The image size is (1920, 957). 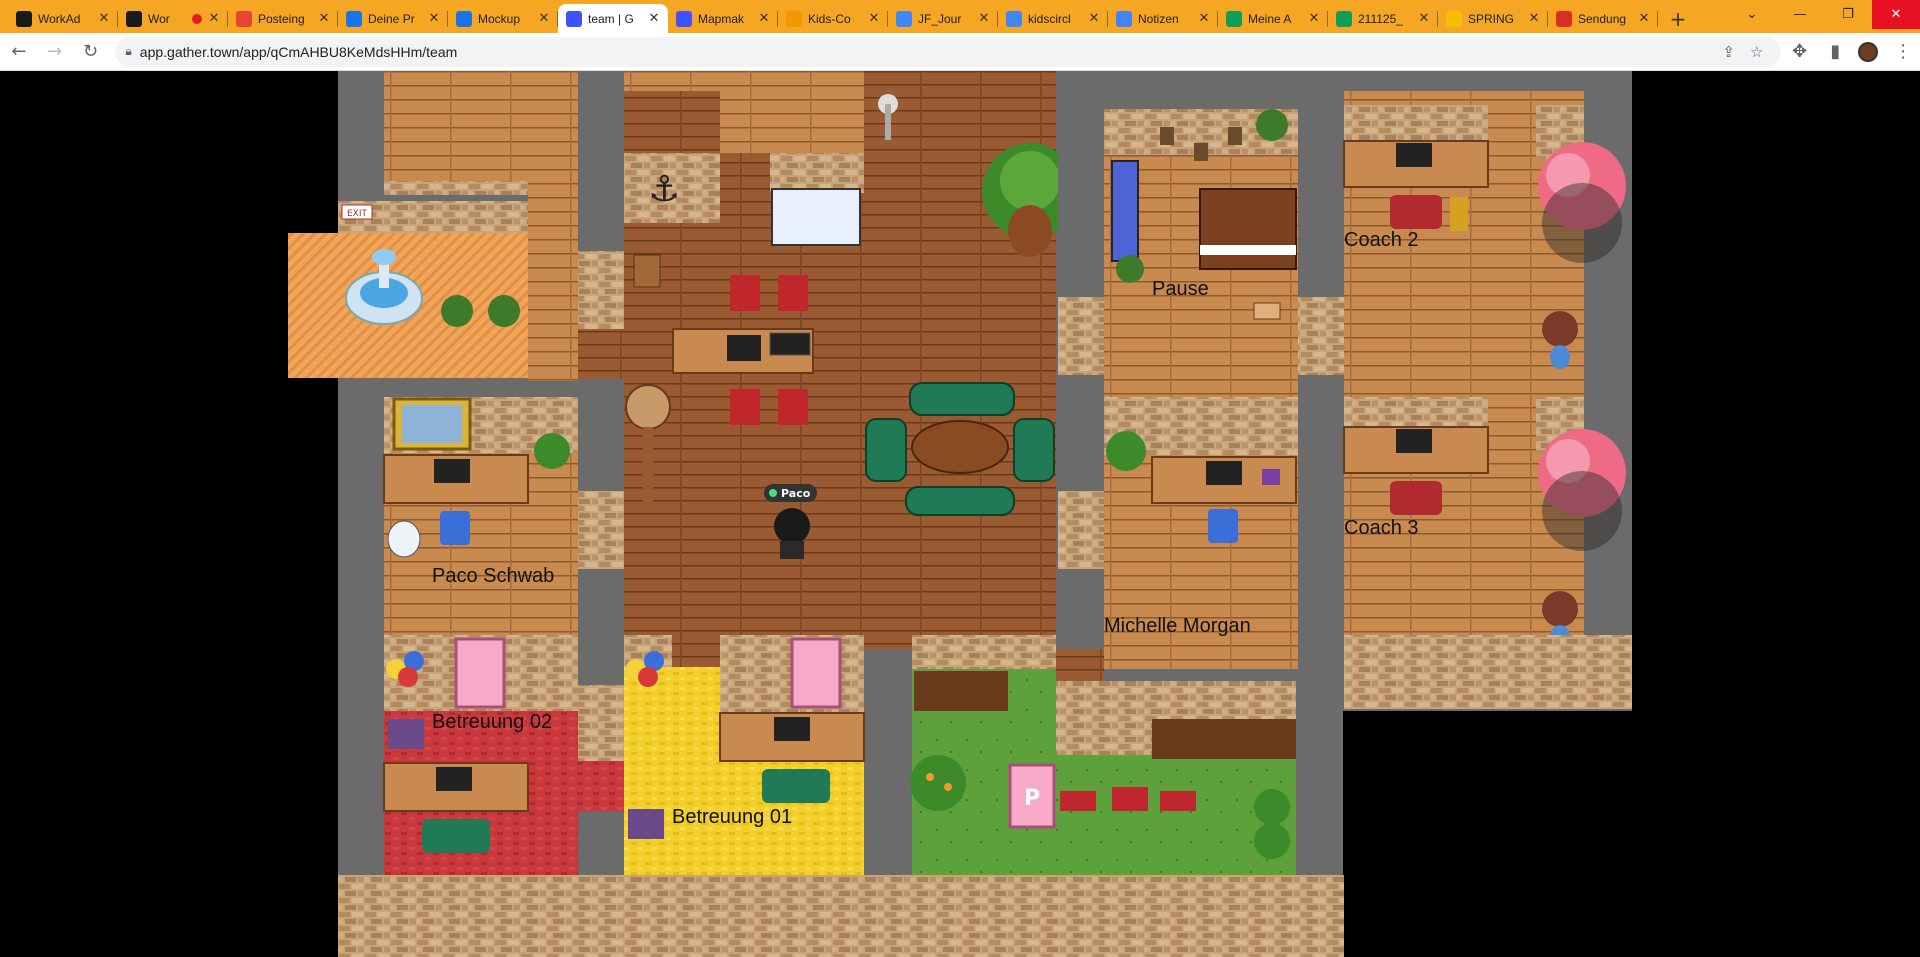 I want to click on tab-title: Kids-Co, so click(x=829, y=18).